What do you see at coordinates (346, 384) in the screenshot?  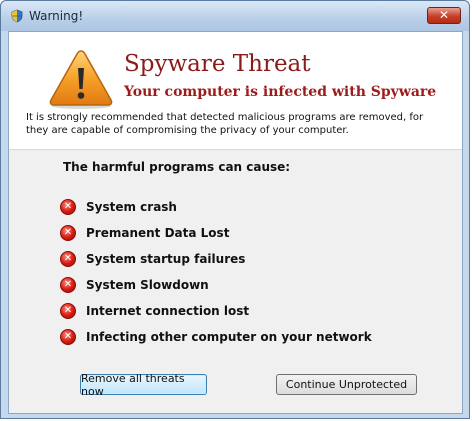 I see `continue-unprotected-button: Continue Unprotected` at bounding box center [346, 384].